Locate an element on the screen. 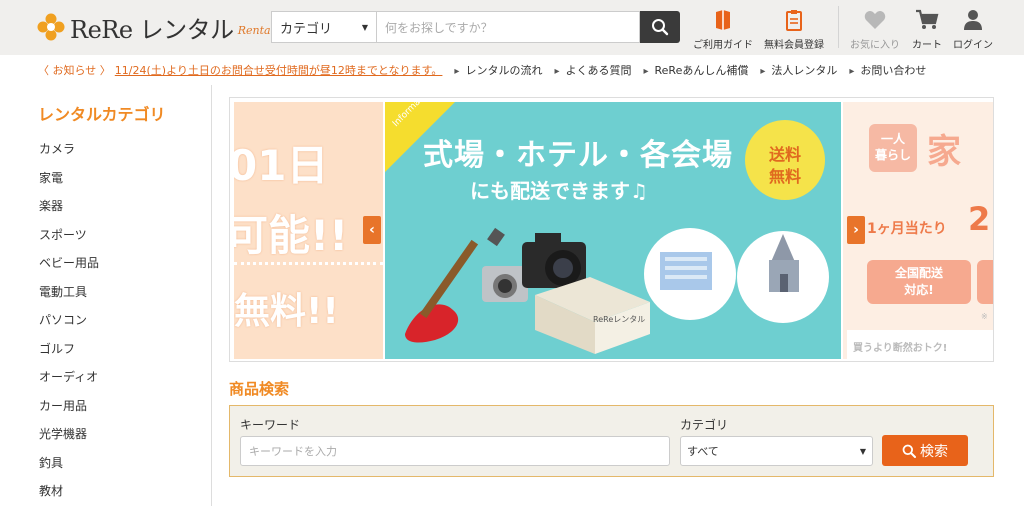  product-search-title: 商品検索 is located at coordinates (259, 389).